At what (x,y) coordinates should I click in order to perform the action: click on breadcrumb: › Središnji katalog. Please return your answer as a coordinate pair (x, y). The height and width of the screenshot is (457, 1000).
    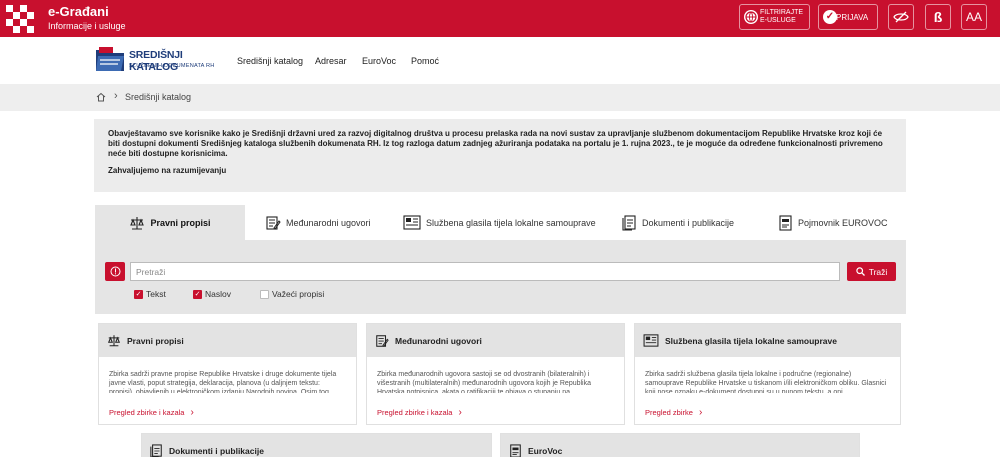
    Looking at the image, I should click on (500, 97).